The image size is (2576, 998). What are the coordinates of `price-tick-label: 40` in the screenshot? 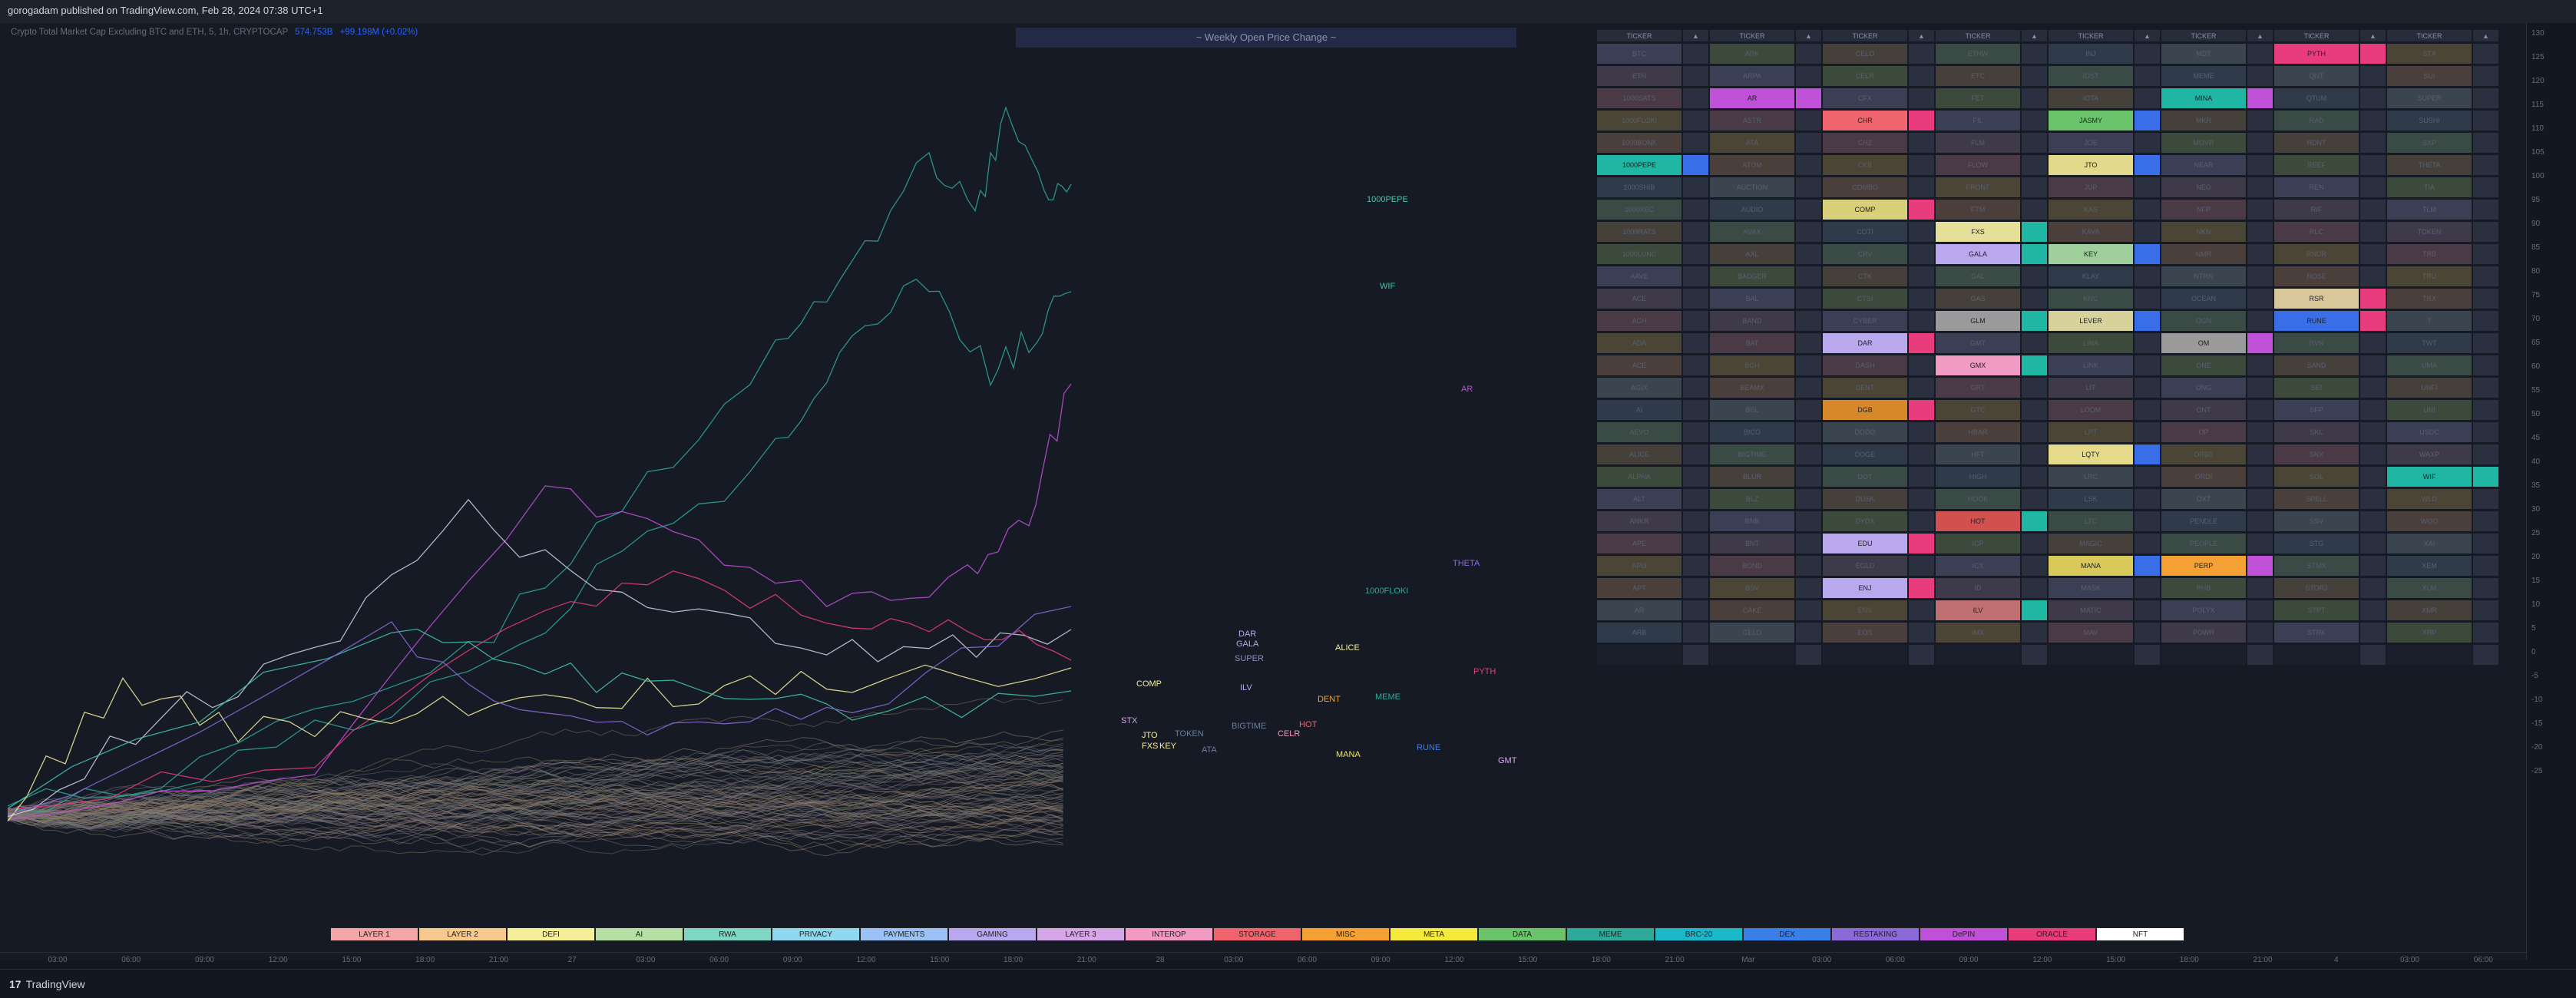 It's located at (2536, 462).